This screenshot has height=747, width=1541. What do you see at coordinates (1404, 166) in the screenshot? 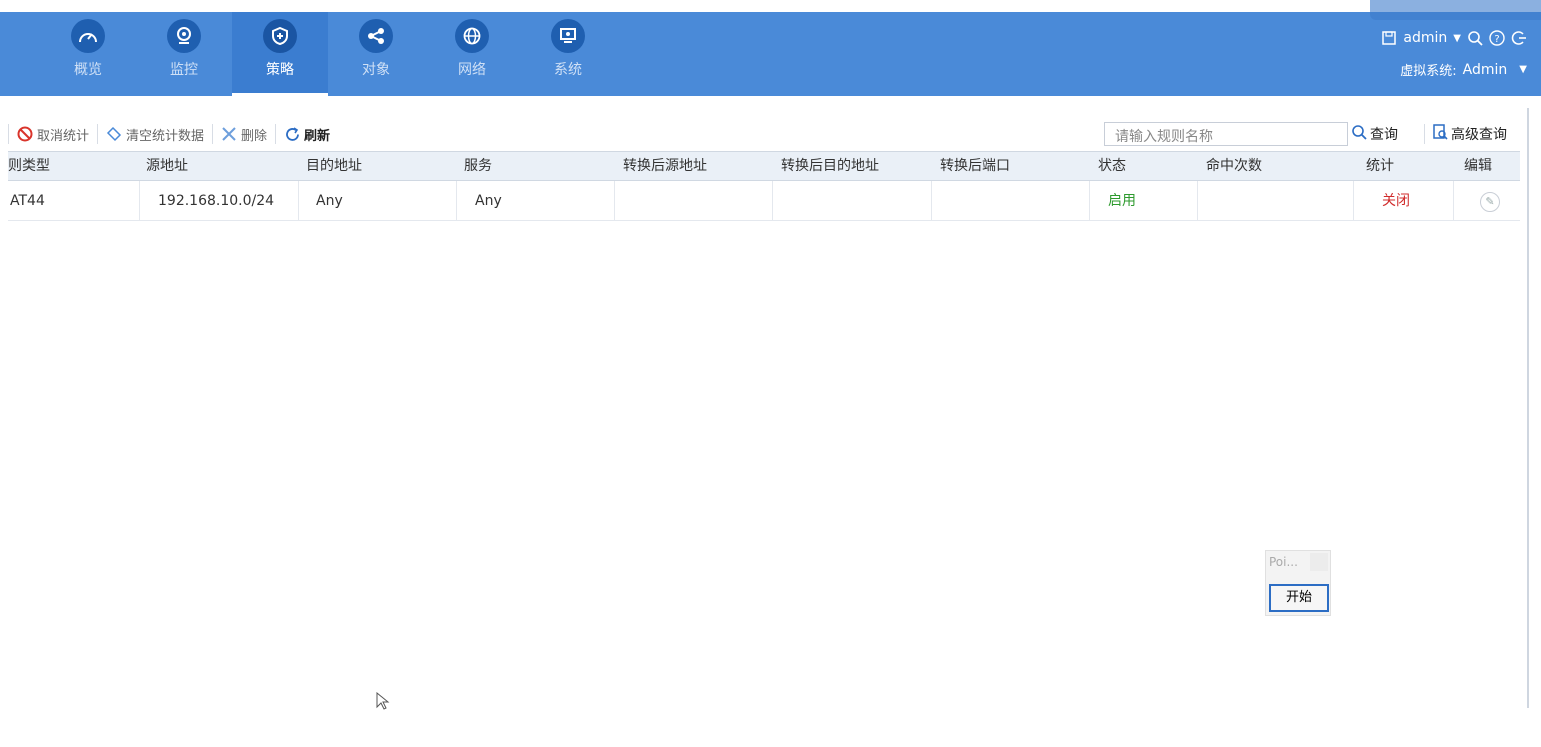
I see `column-header: 统计` at bounding box center [1404, 166].